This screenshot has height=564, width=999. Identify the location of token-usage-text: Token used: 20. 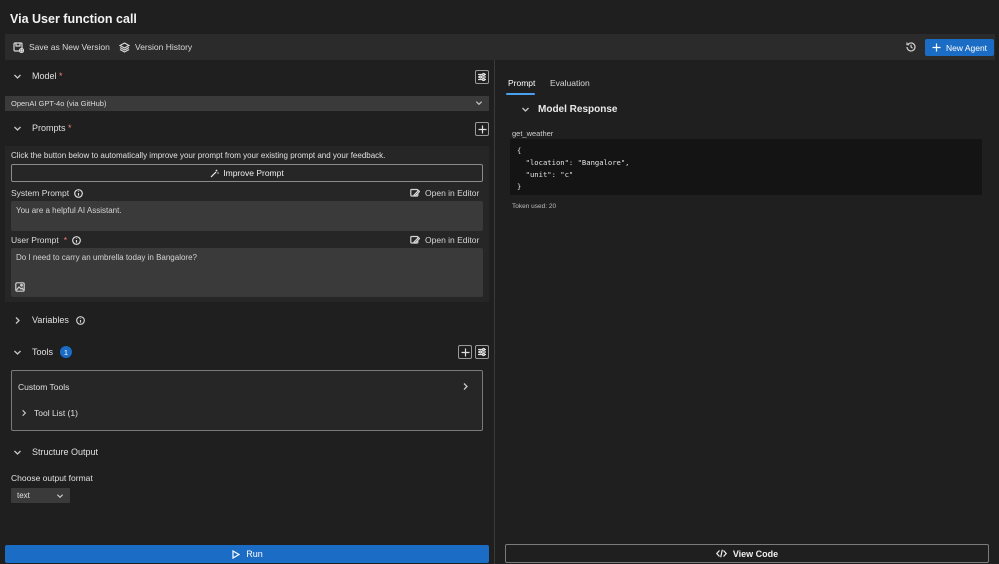
(534, 206).